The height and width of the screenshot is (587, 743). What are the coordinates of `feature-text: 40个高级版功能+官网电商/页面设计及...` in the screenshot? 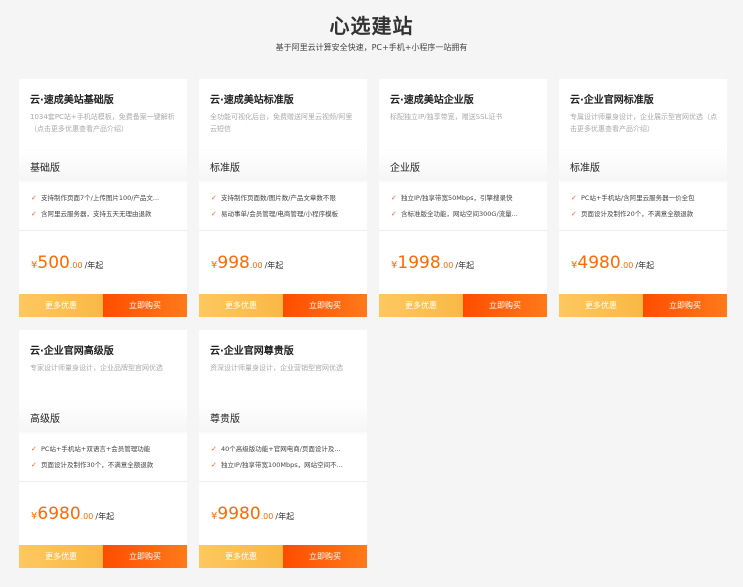 It's located at (281, 449).